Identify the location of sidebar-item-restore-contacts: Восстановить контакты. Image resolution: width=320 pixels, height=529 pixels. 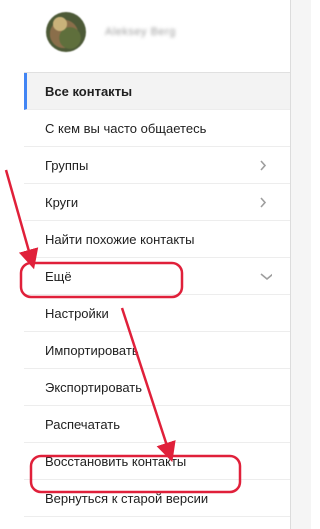
(157, 461).